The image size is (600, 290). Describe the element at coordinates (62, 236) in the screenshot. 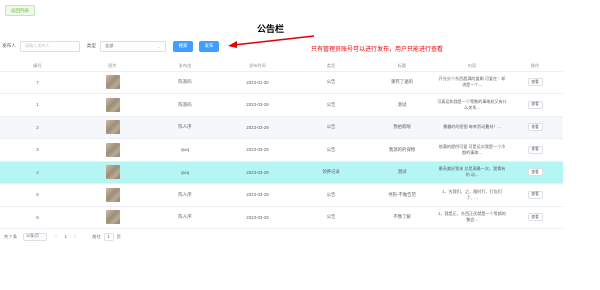

I see `pagination: 共 7 条 10条/页 ⌄ < 1 > 前往 1 页` at that location.